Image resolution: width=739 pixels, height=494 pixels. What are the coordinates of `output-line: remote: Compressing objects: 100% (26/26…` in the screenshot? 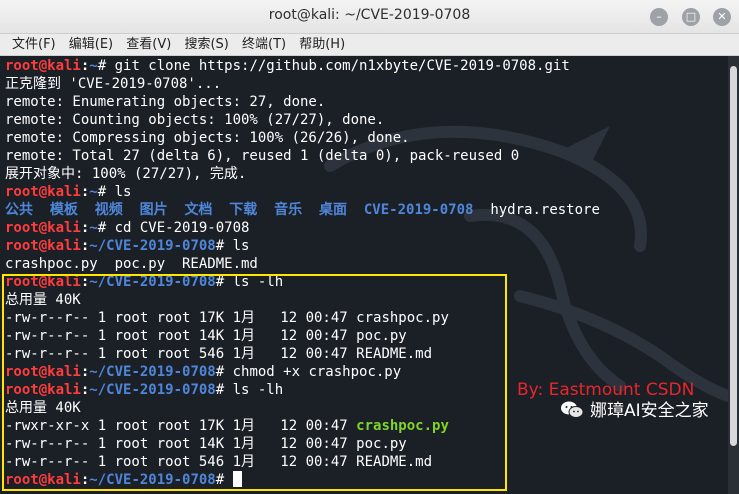 It's located at (207, 138).